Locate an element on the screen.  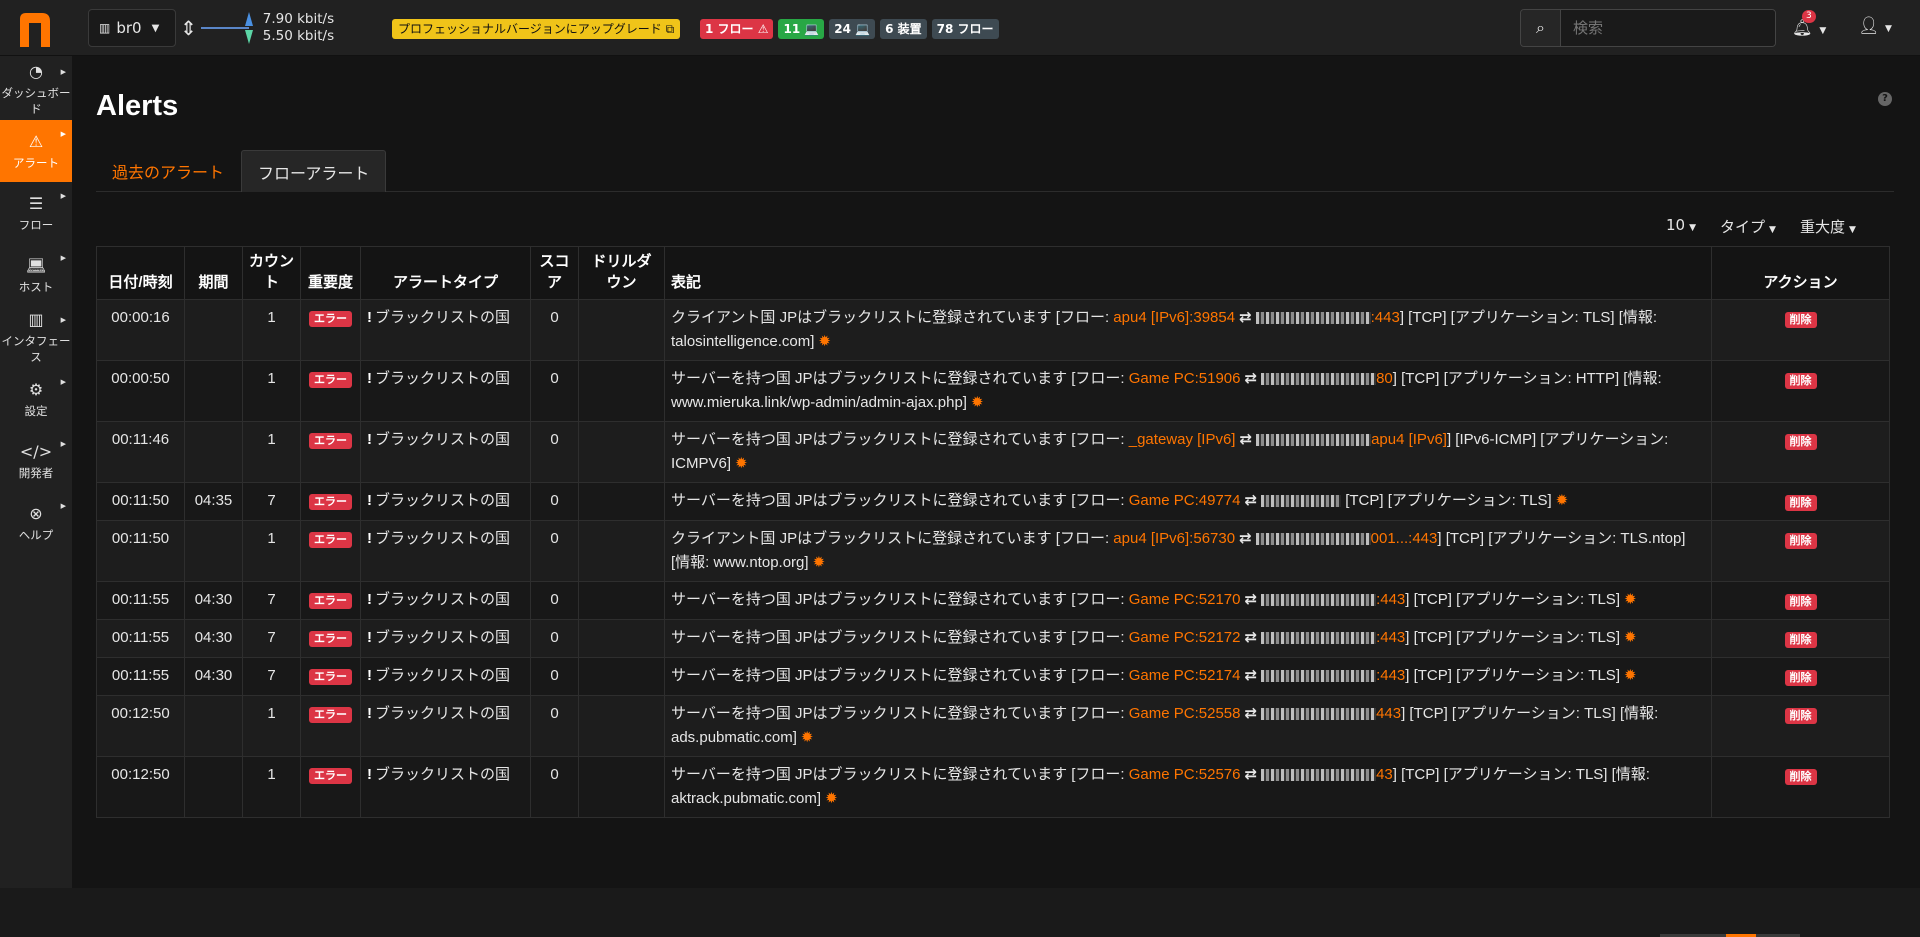
status-badge: 11 💻 is located at coordinates (801, 29).